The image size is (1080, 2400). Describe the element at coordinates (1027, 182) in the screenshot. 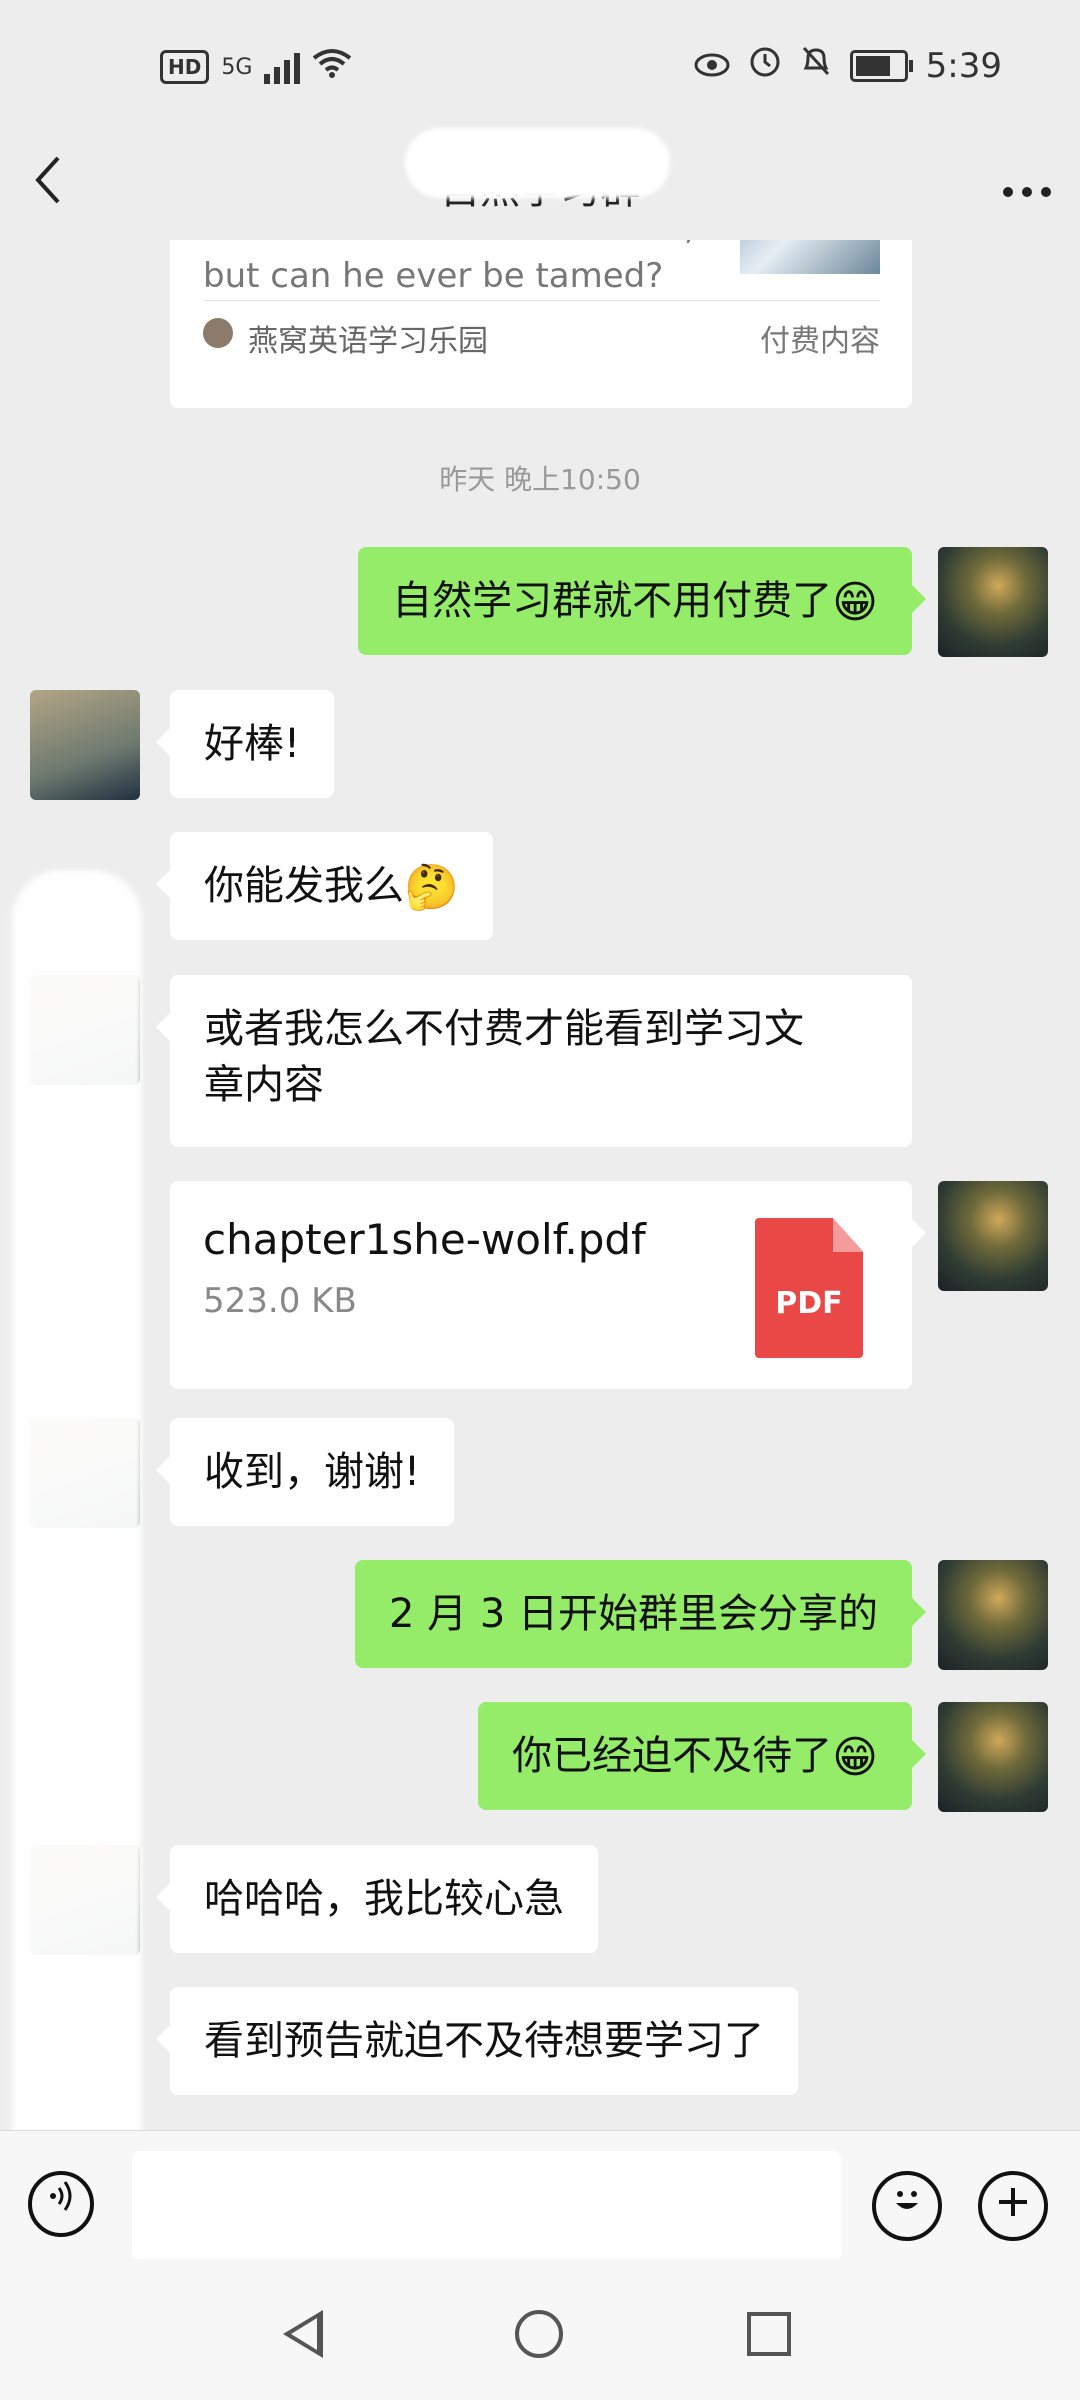

I see `more-icon` at that location.